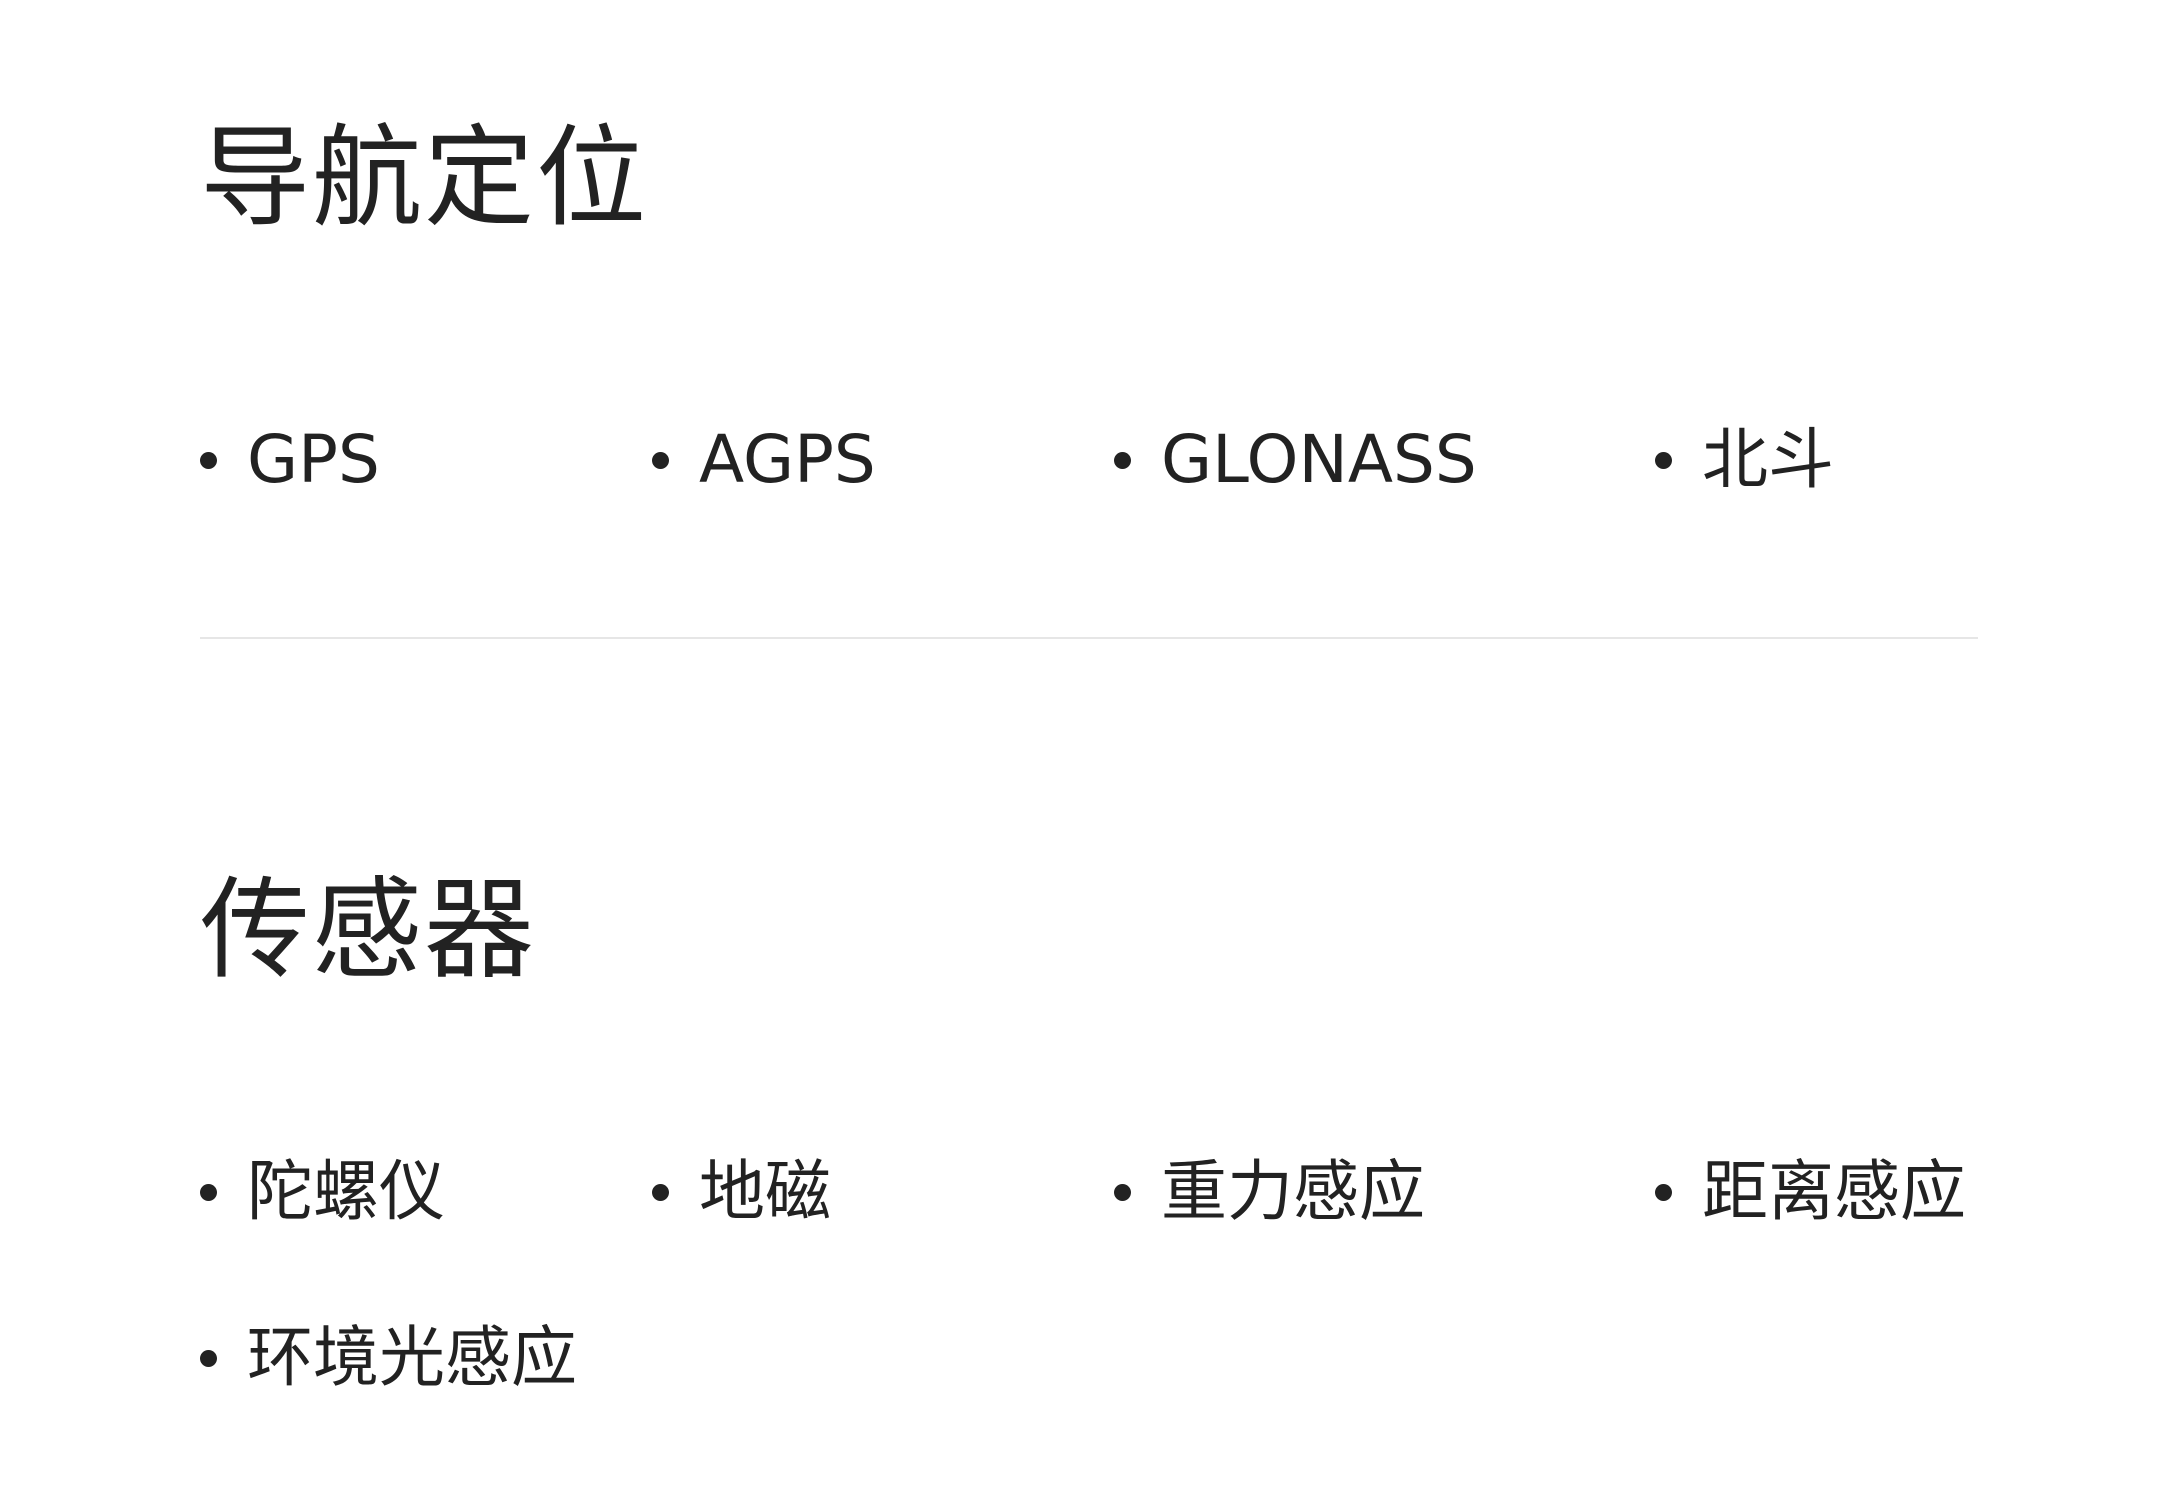 The width and height of the screenshot is (2160, 1497). I want to click on sensors-title: 传感器, so click(368, 930).